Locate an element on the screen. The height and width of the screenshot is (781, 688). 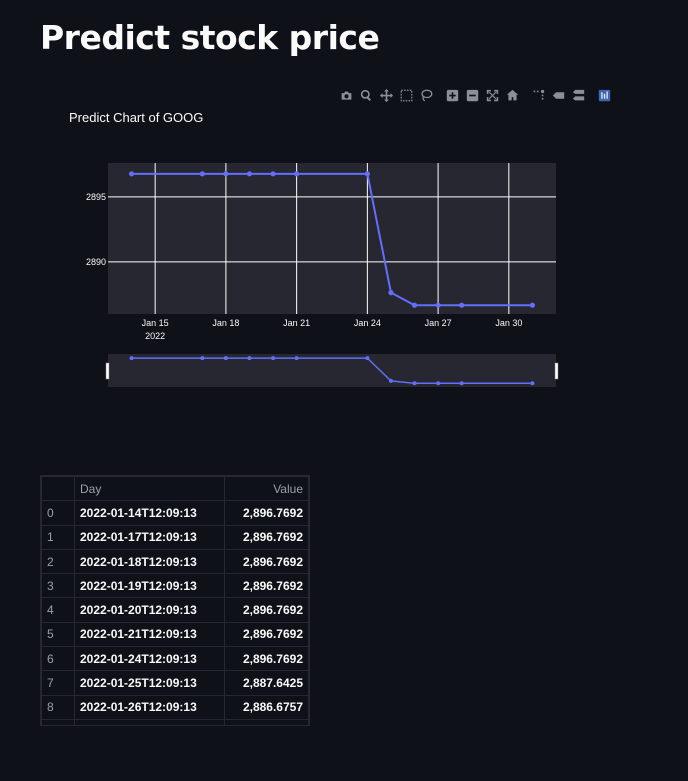
day-cell: 2022-01-25T12:09:13 is located at coordinates (149, 683).